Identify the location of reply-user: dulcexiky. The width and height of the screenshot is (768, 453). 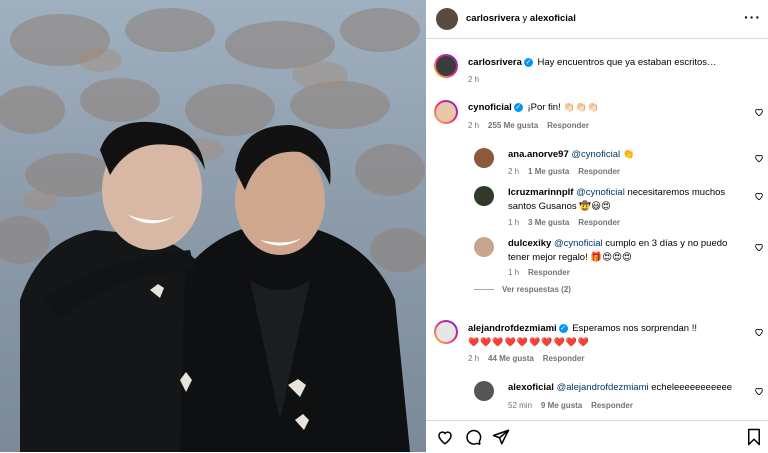
(529, 243).